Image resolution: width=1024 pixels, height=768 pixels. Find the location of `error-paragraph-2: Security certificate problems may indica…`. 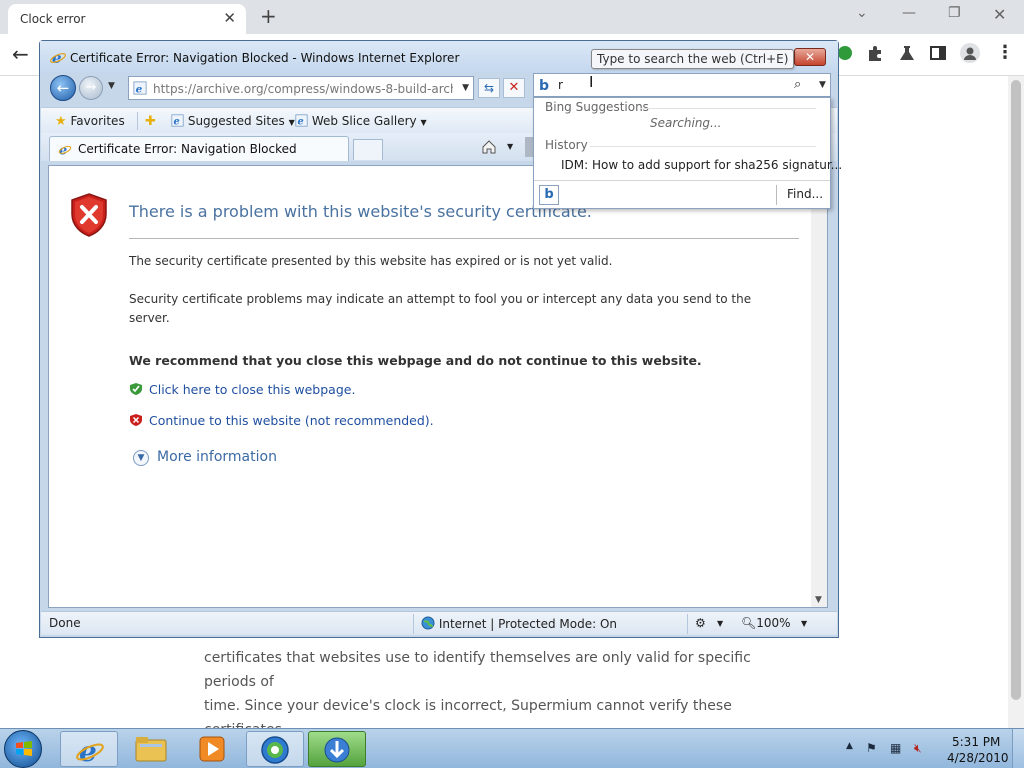

error-paragraph-2: Security certificate problems may indica… is located at coordinates (440, 308).